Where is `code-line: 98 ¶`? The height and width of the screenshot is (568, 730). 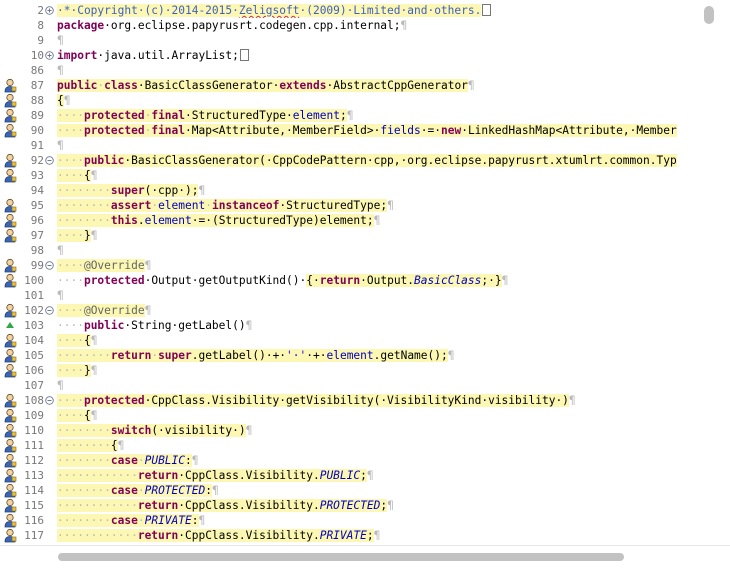
code-line: 98 ¶ is located at coordinates (351, 250).